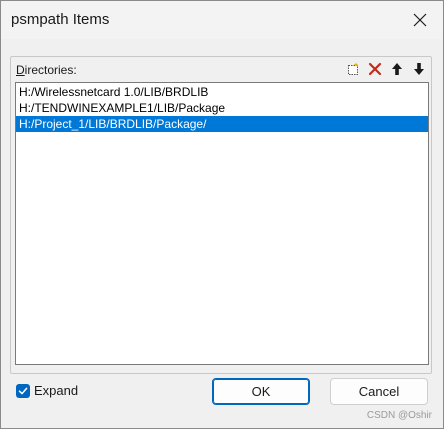 The height and width of the screenshot is (429, 444). What do you see at coordinates (379, 391) in the screenshot?
I see `cancel-button: Cancel` at bounding box center [379, 391].